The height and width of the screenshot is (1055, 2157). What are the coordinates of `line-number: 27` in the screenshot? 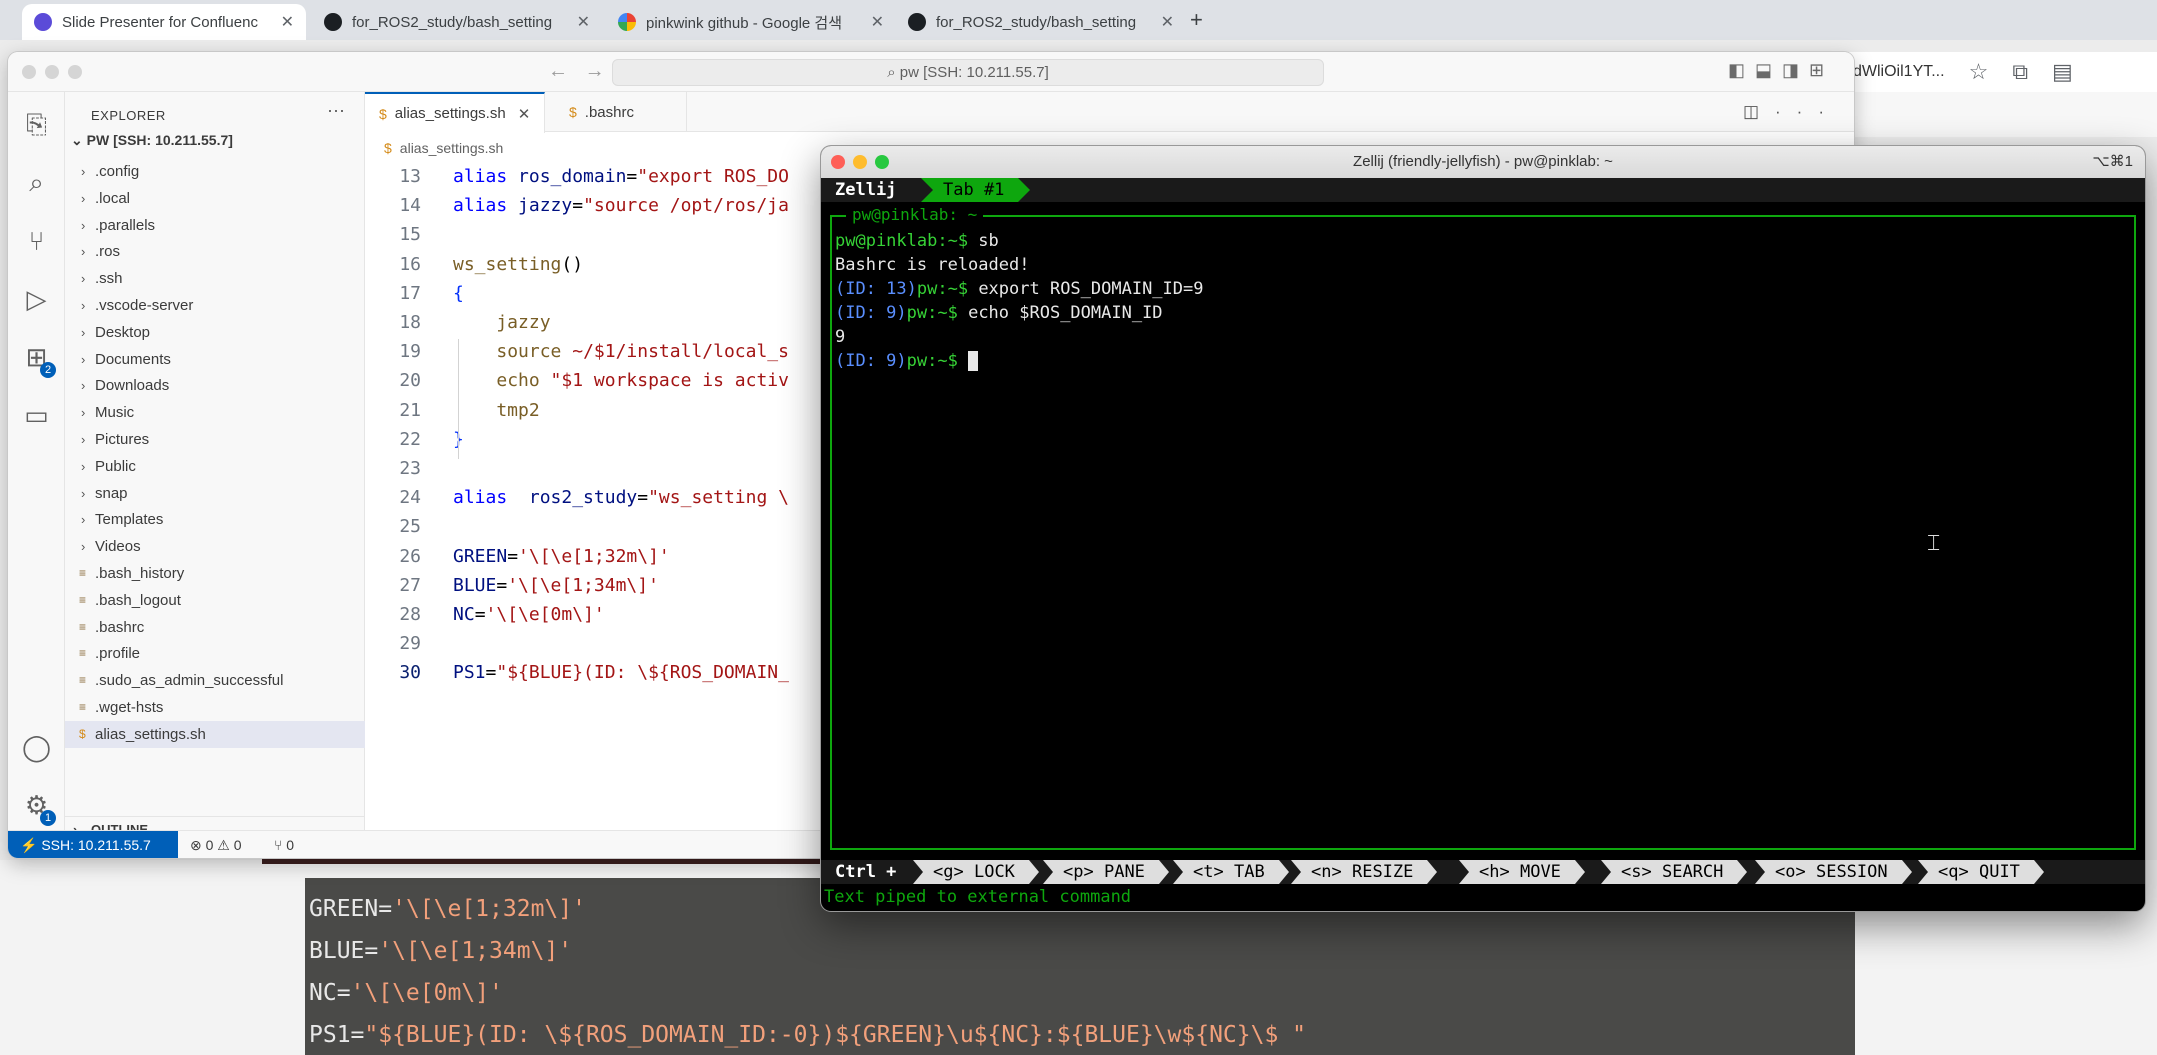 It's located at (410, 585).